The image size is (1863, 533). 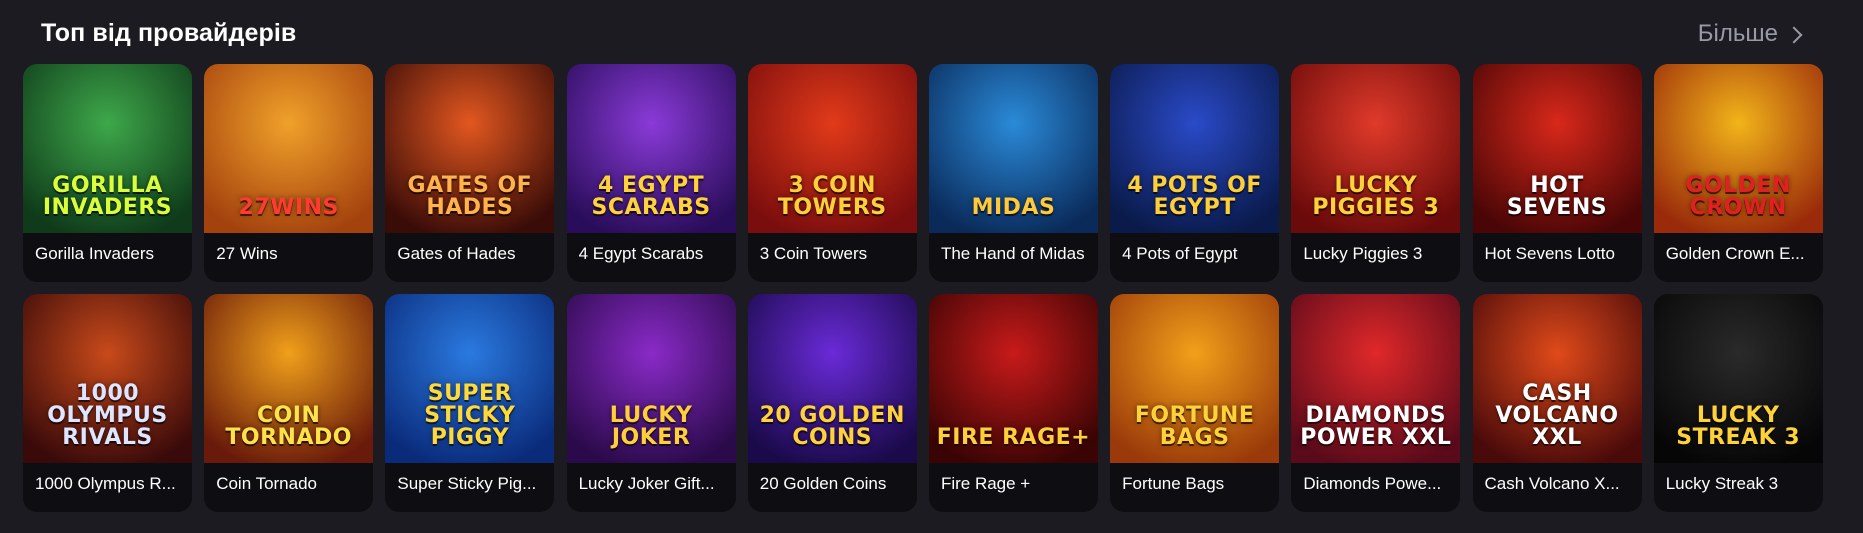 I want to click on game-card: 3 COIN TOWERS 3 Coin Towers, so click(x=832, y=173).